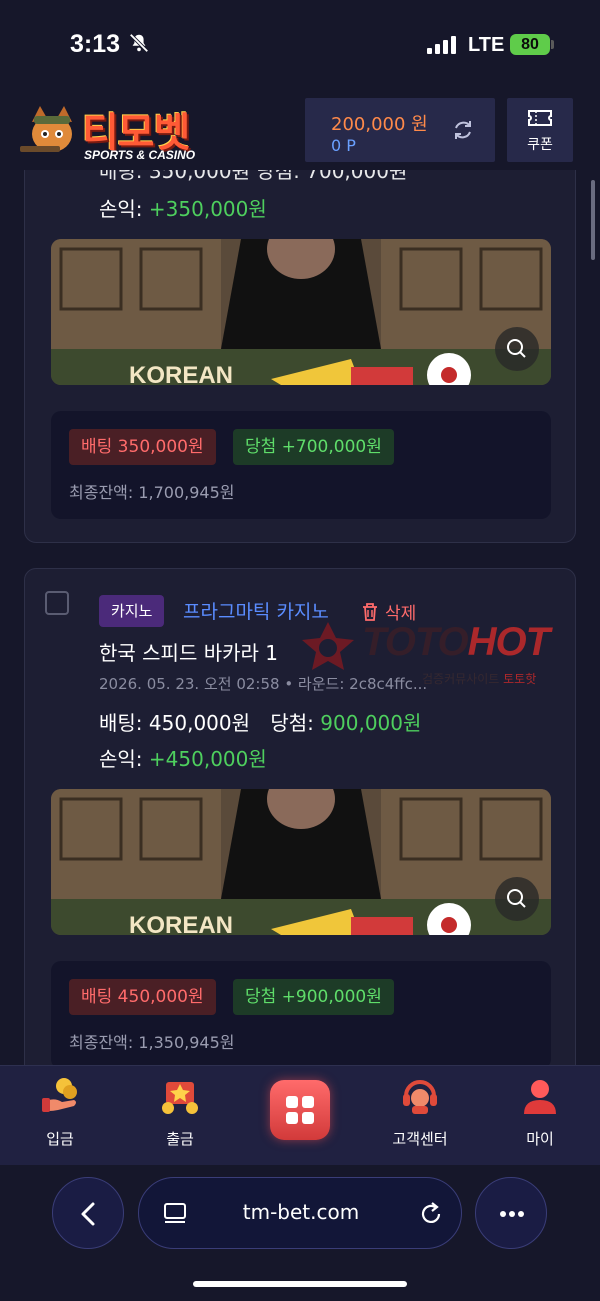 The image size is (600, 1301). I want to click on ticket-icon, so click(540, 118).